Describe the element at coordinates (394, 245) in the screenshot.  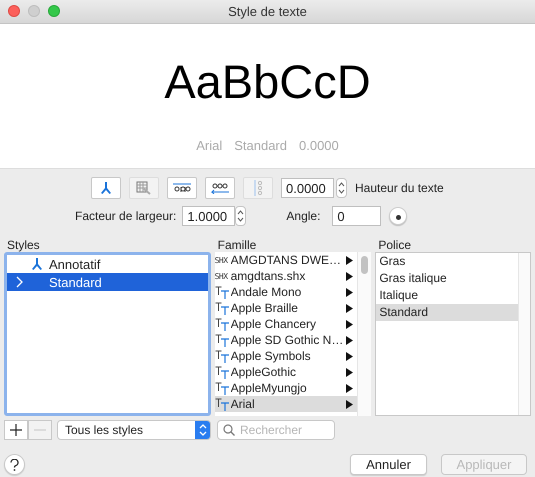
I see `font-style-header: Police` at that location.